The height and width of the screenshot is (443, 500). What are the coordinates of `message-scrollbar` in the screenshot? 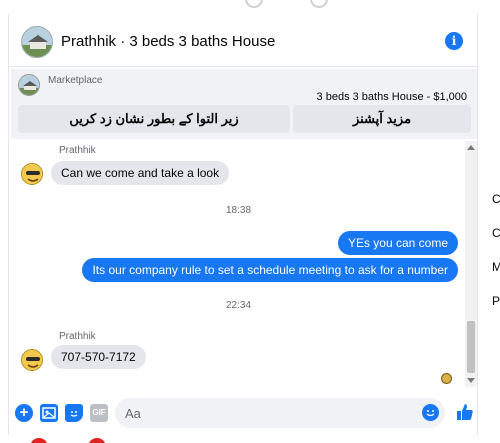 It's located at (471, 264).